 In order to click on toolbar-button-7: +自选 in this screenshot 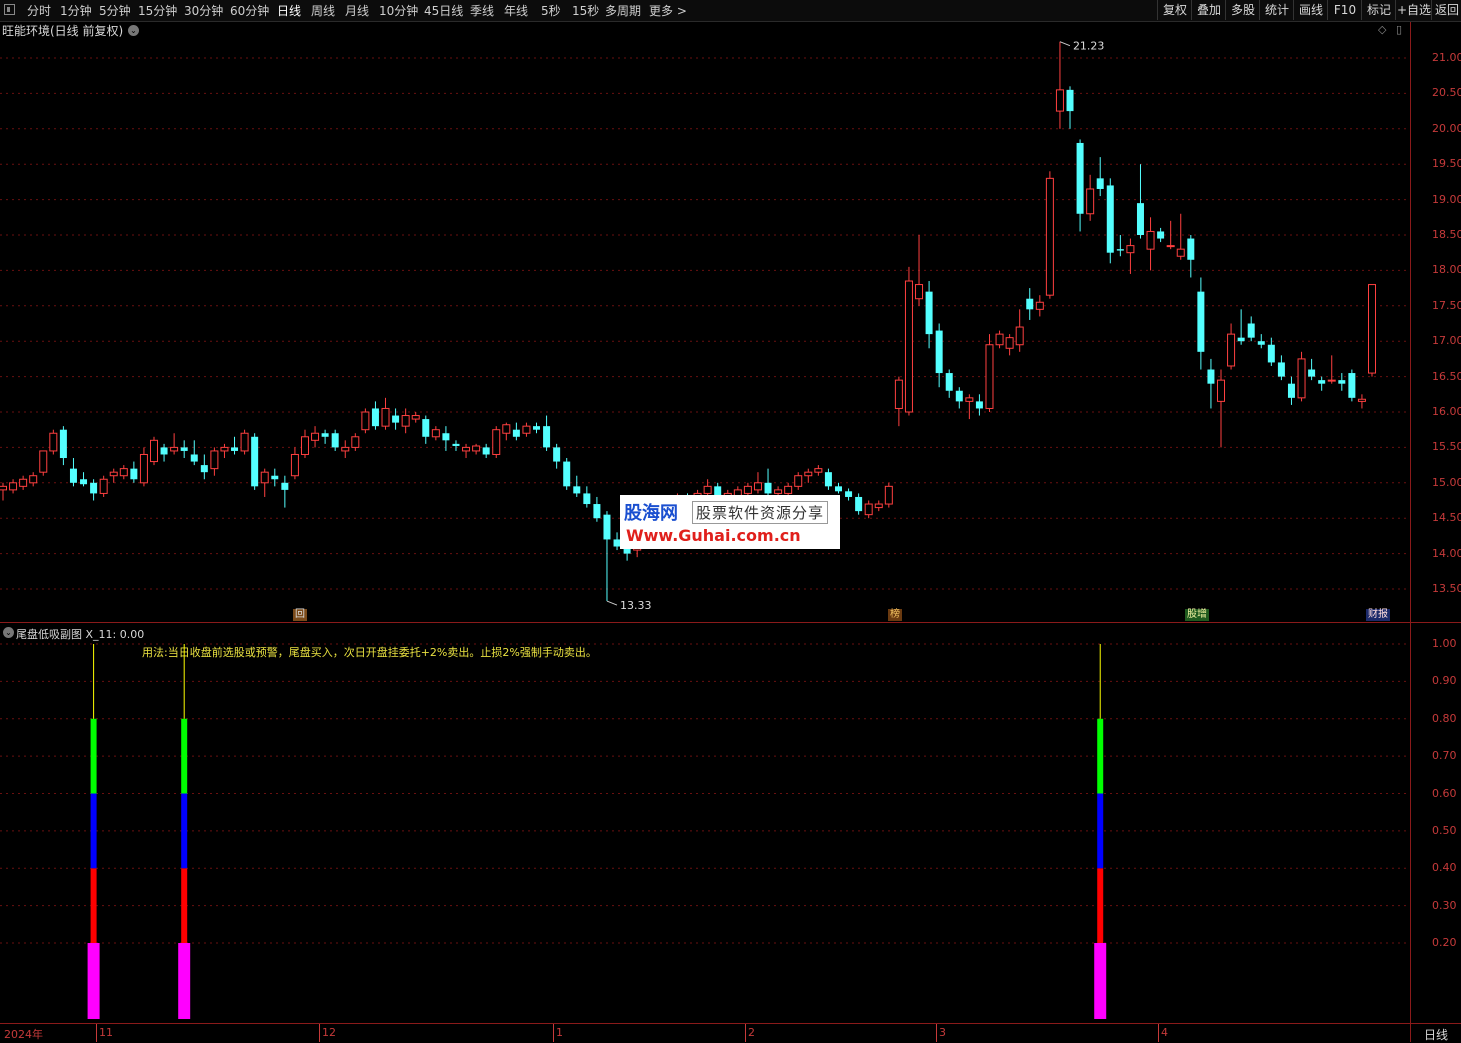, I will do `click(1413, 10)`.